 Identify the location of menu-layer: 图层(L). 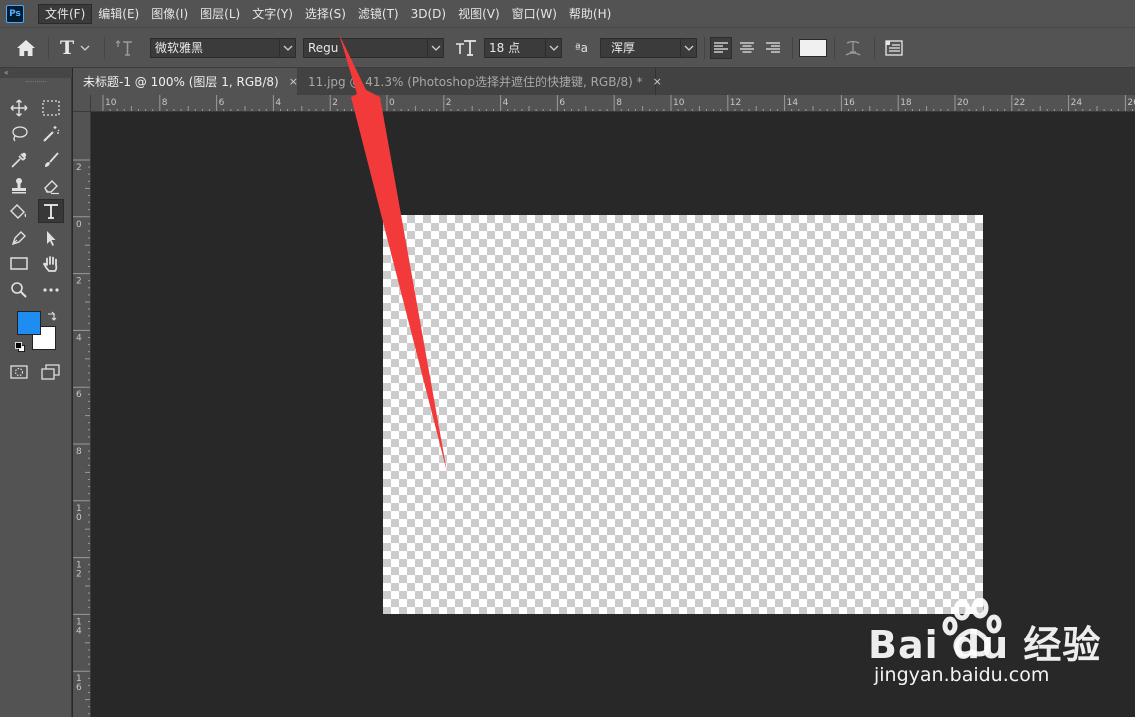
(220, 14).